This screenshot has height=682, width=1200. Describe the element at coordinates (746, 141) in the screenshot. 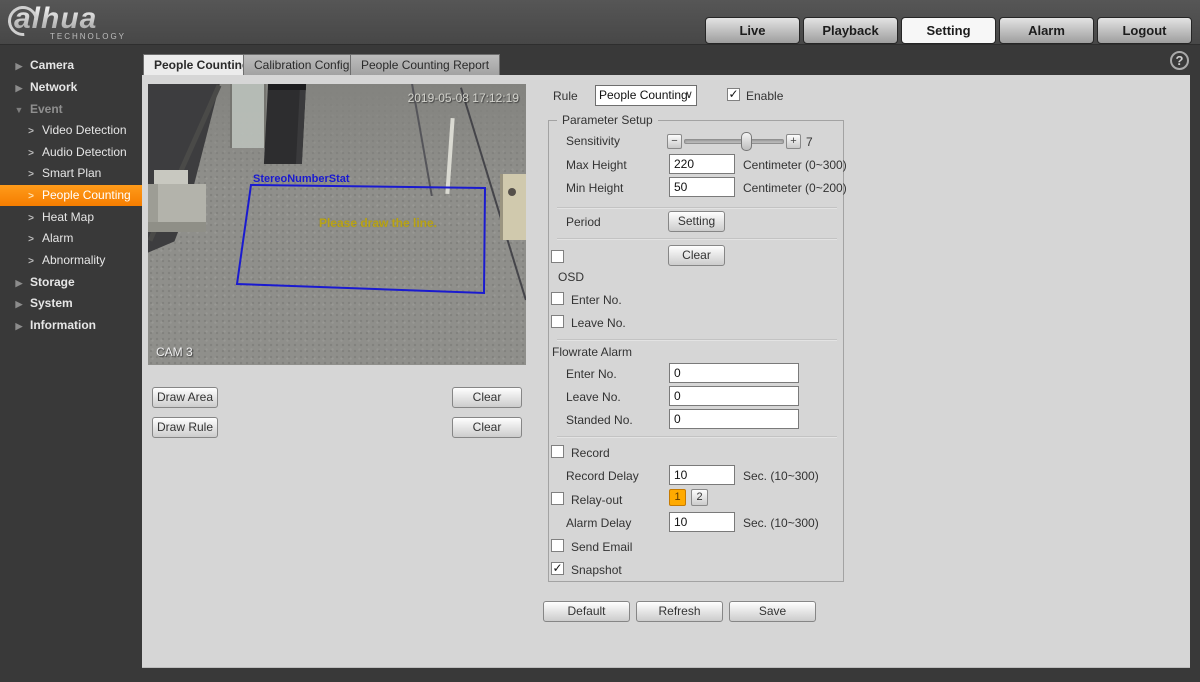

I see `sensitivity-slider-thumb` at that location.